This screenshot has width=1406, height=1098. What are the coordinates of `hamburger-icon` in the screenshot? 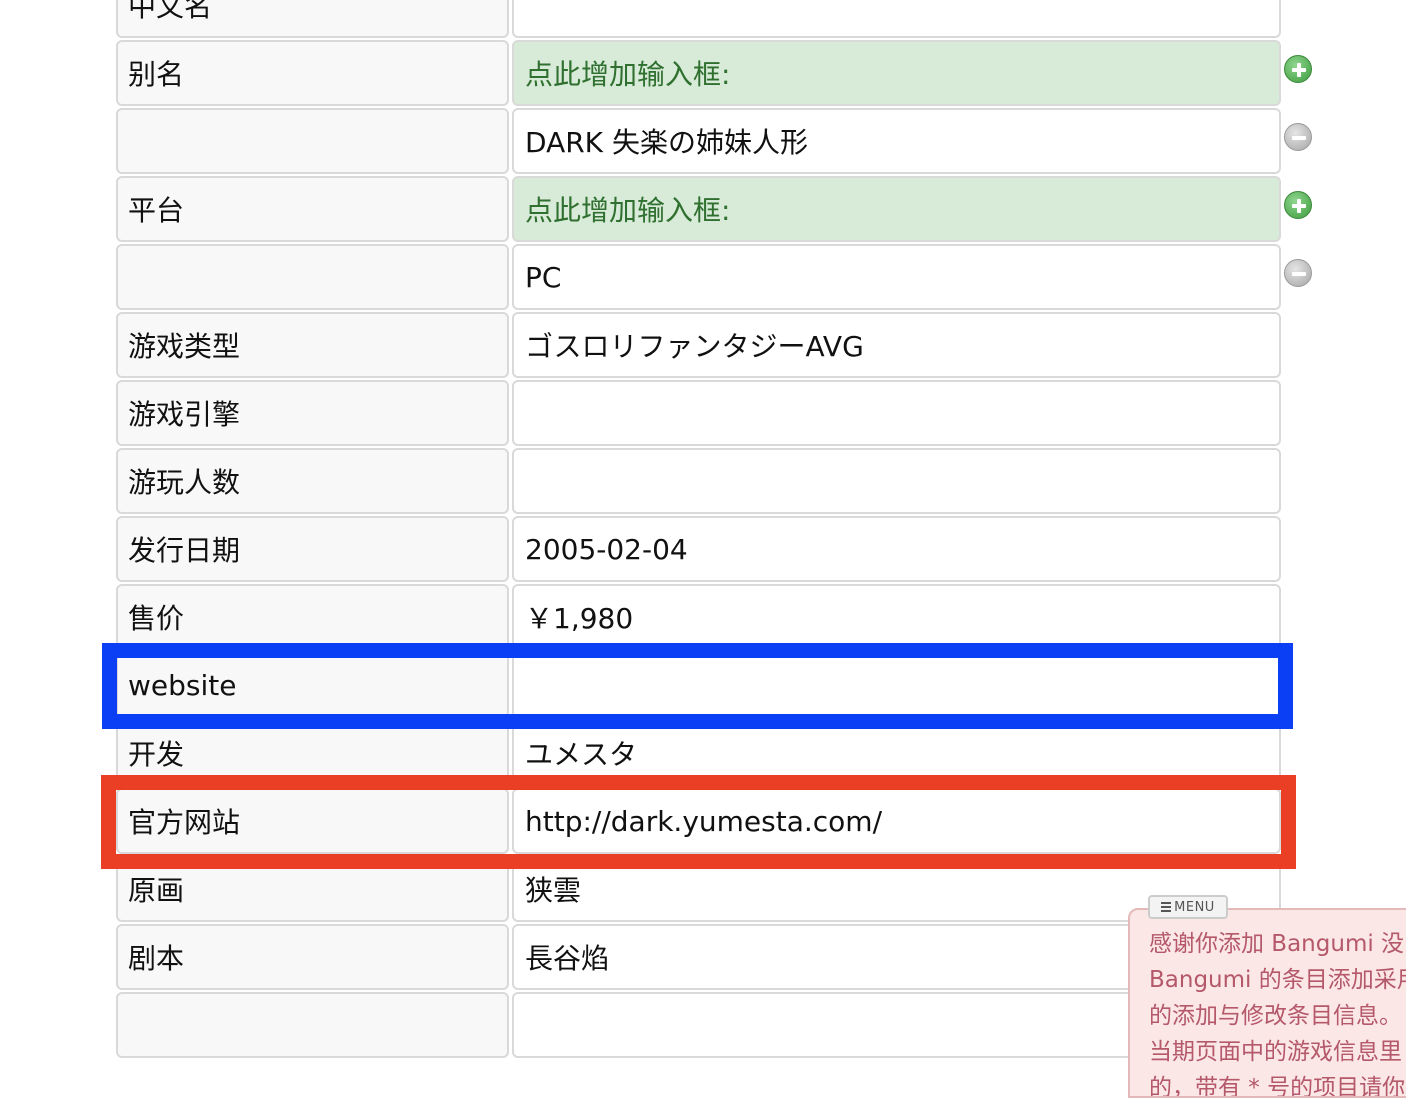 It's located at (1166, 907).